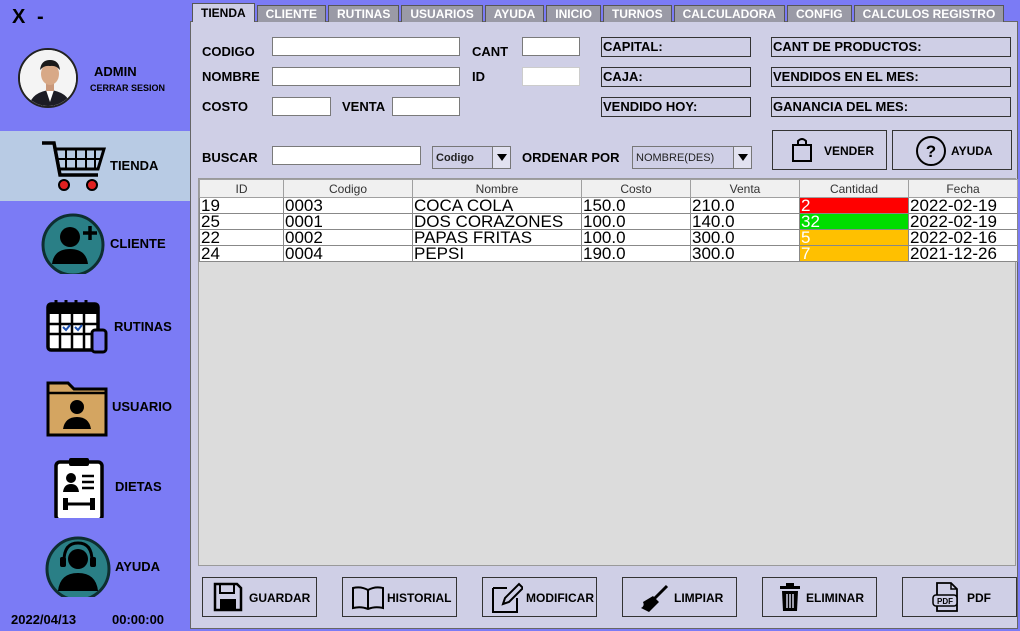  Describe the element at coordinates (79, 488) in the screenshot. I see `clipboard-dumbbell-icon` at that location.